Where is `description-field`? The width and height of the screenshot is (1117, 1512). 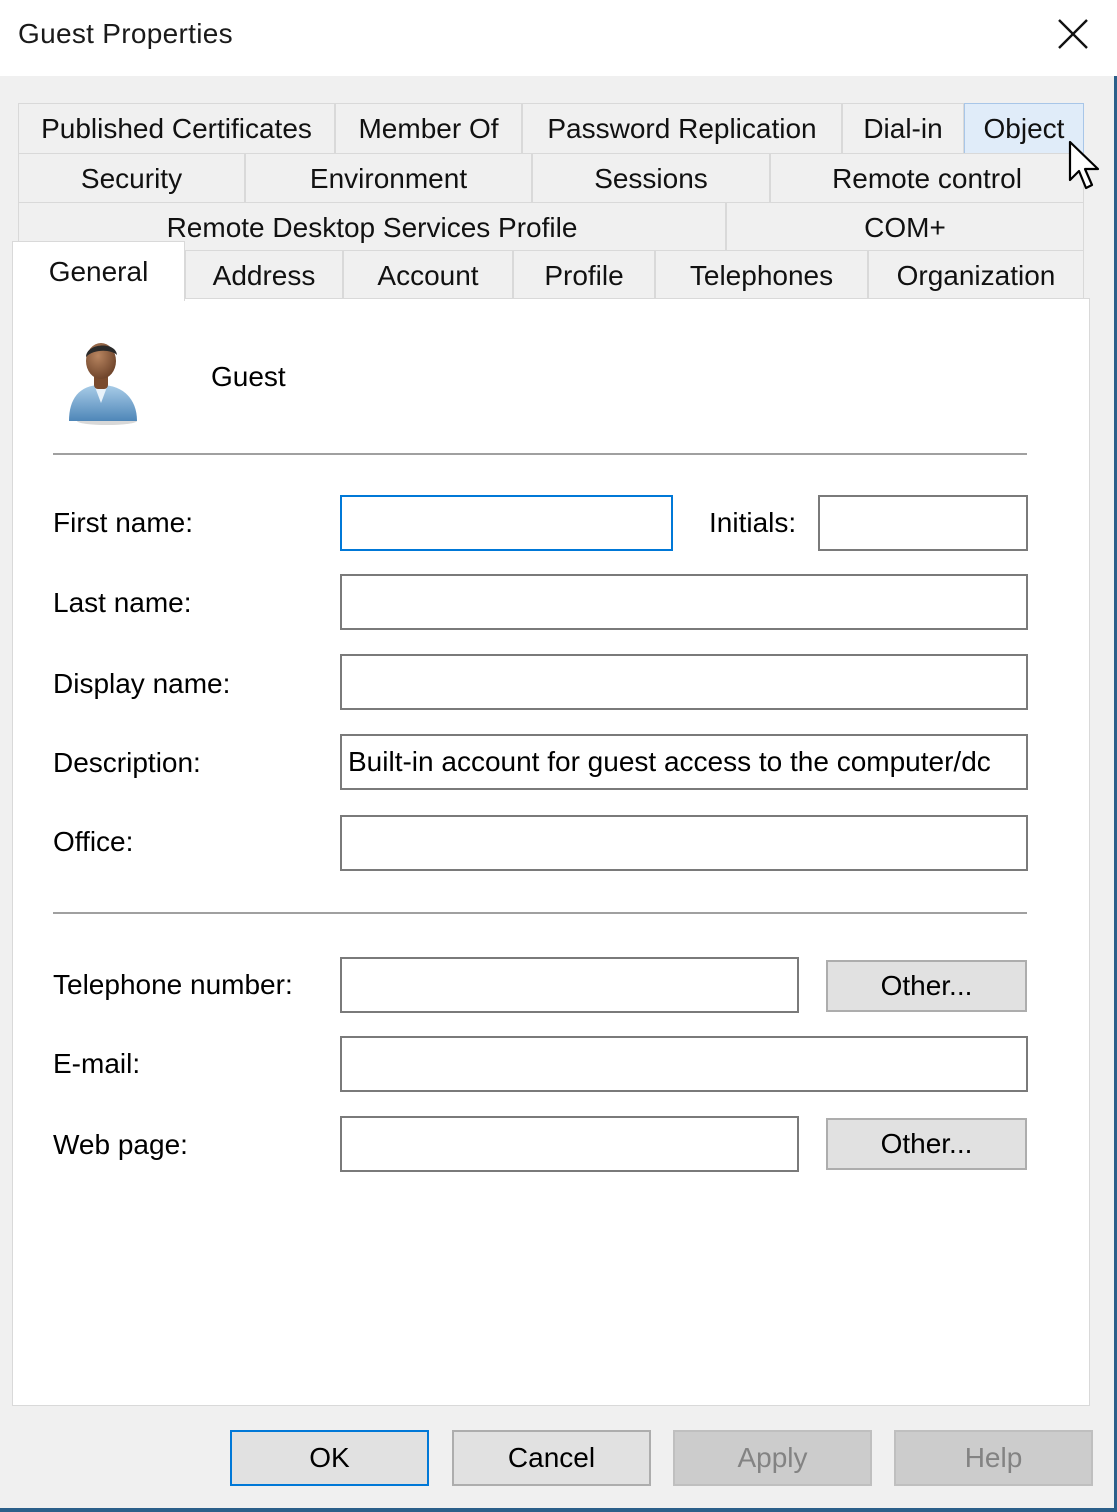 description-field is located at coordinates (684, 762).